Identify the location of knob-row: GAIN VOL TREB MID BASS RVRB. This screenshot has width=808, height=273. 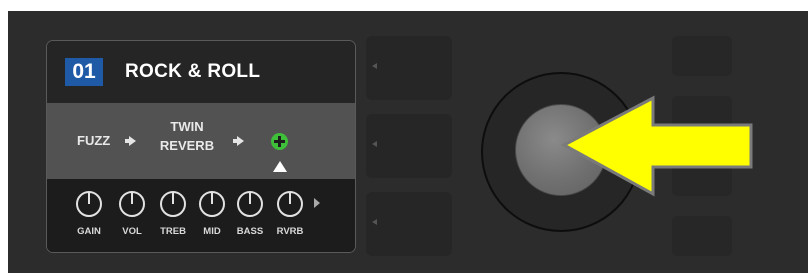
(201, 215).